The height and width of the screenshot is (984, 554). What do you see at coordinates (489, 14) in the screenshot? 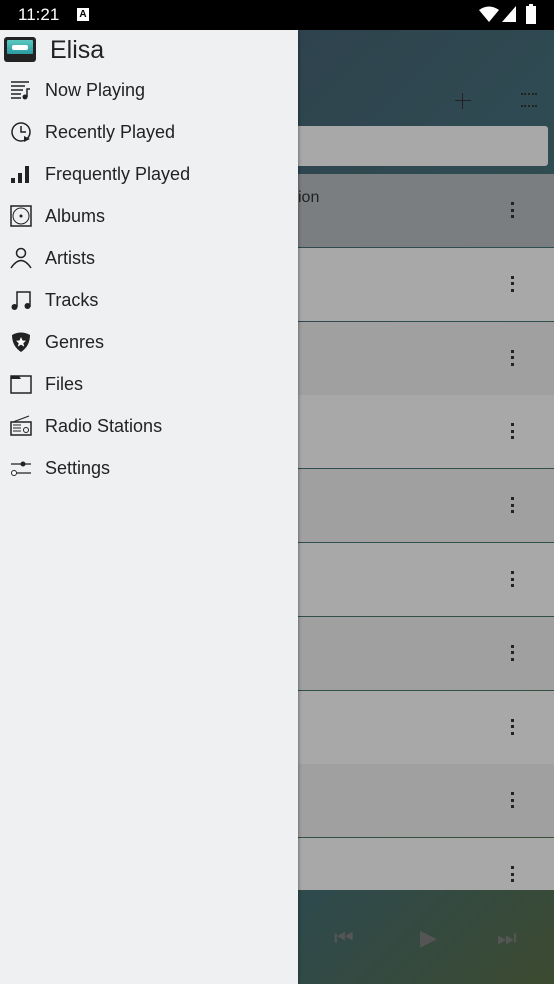
I see `wifi-icon` at bounding box center [489, 14].